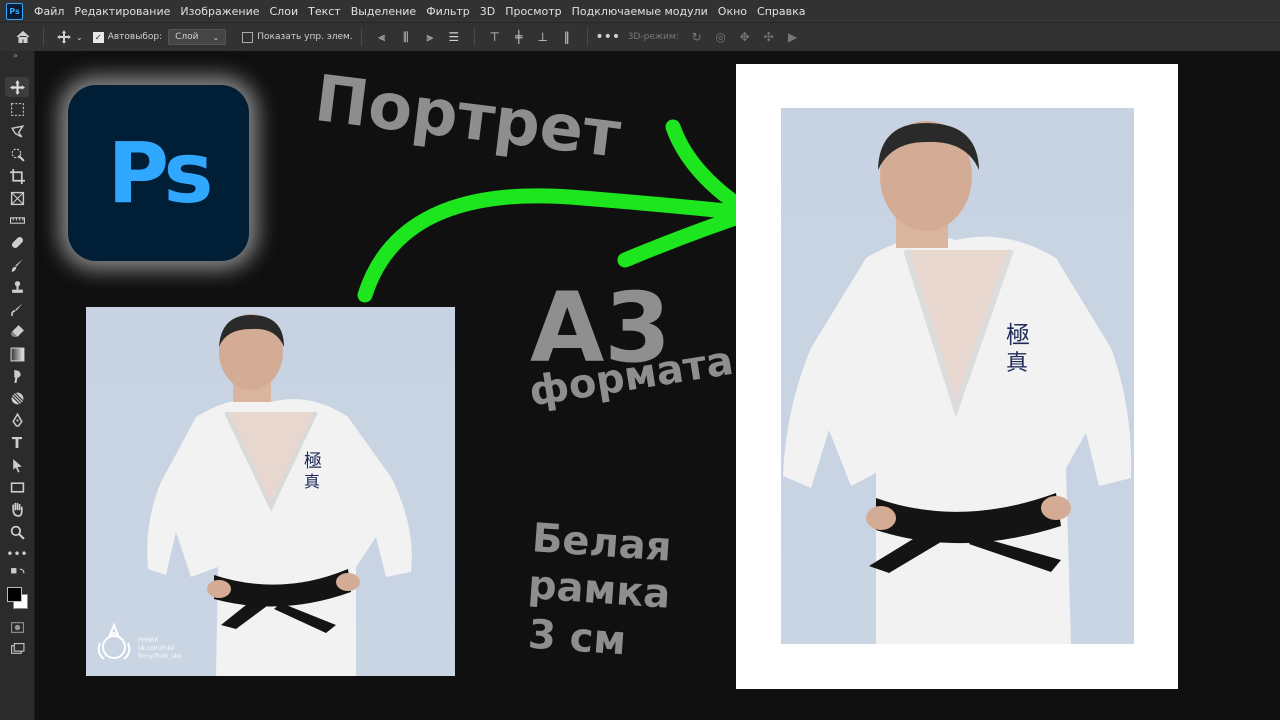 The image size is (1280, 720). What do you see at coordinates (697, 37) in the screenshot?
I see `3d-orbit-icon: ↻` at bounding box center [697, 37].